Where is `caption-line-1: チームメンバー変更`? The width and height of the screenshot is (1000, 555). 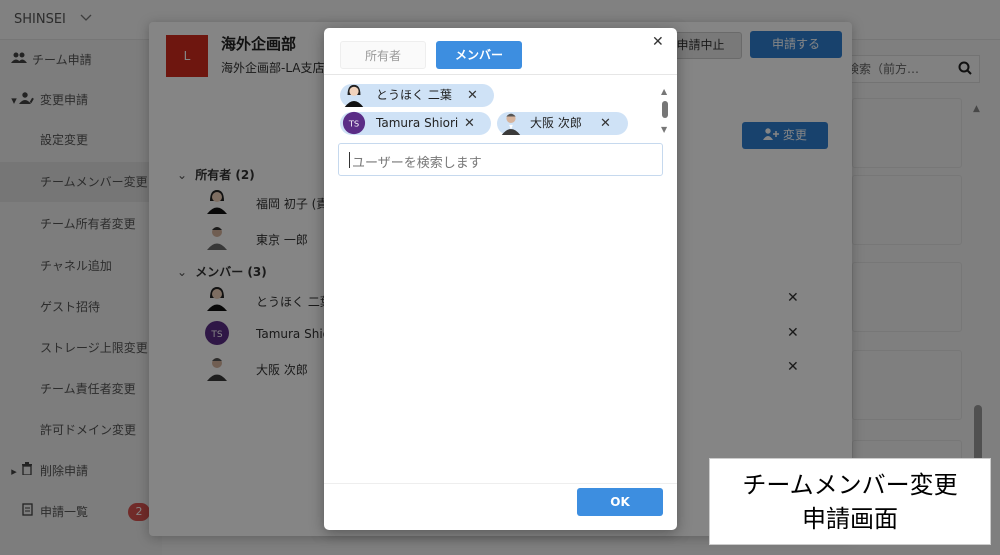 caption-line-1: チームメンバー変更 is located at coordinates (850, 485).